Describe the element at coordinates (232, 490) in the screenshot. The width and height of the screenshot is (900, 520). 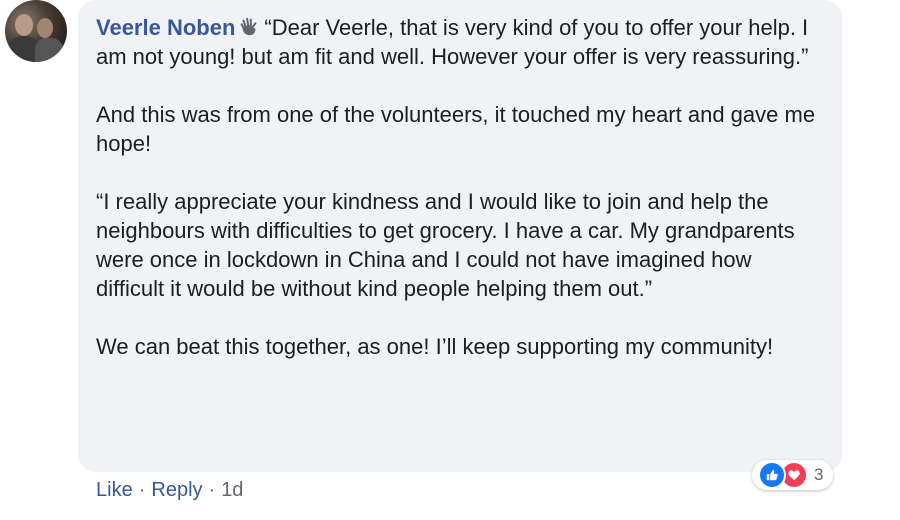
I see `timestamp: 1d` at that location.